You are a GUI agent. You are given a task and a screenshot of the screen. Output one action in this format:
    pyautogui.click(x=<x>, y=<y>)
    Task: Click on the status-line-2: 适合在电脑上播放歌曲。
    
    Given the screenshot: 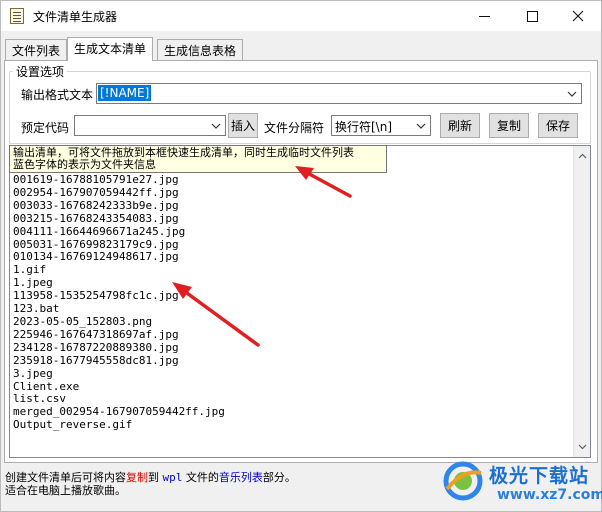 What is the action you would take?
    pyautogui.click(x=65, y=490)
    